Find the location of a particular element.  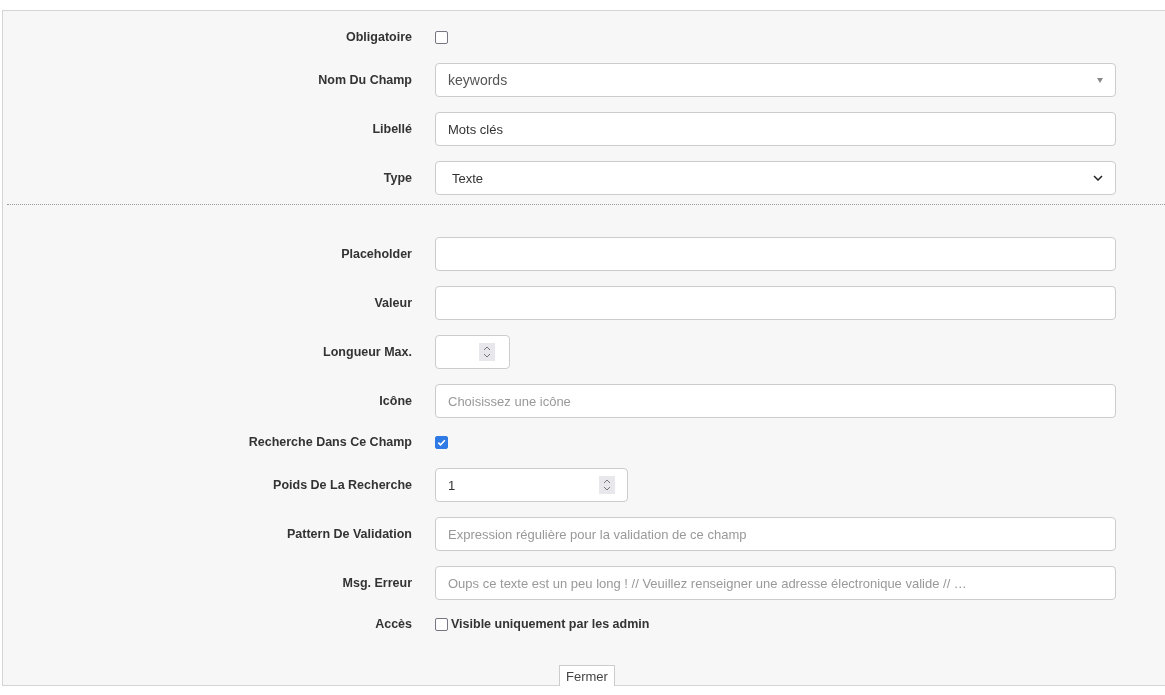

select-field: Texte is located at coordinates (775, 178).